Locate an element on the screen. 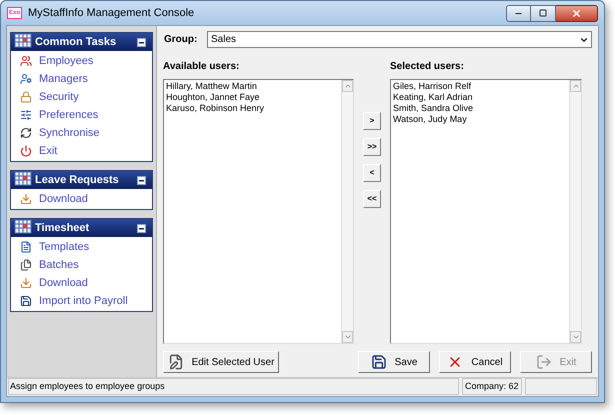 The image size is (615, 415). sliders-icon is located at coordinates (26, 115).